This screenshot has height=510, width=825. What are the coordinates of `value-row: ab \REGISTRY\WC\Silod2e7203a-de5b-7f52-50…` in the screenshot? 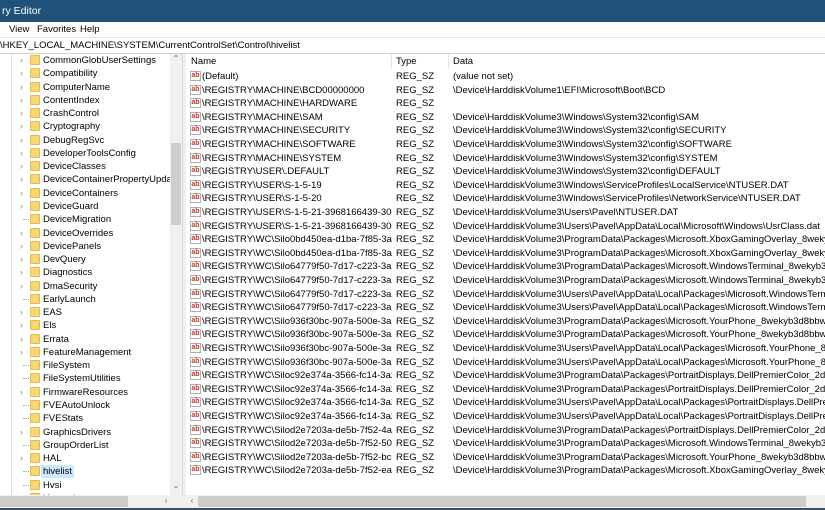 It's located at (505, 443).